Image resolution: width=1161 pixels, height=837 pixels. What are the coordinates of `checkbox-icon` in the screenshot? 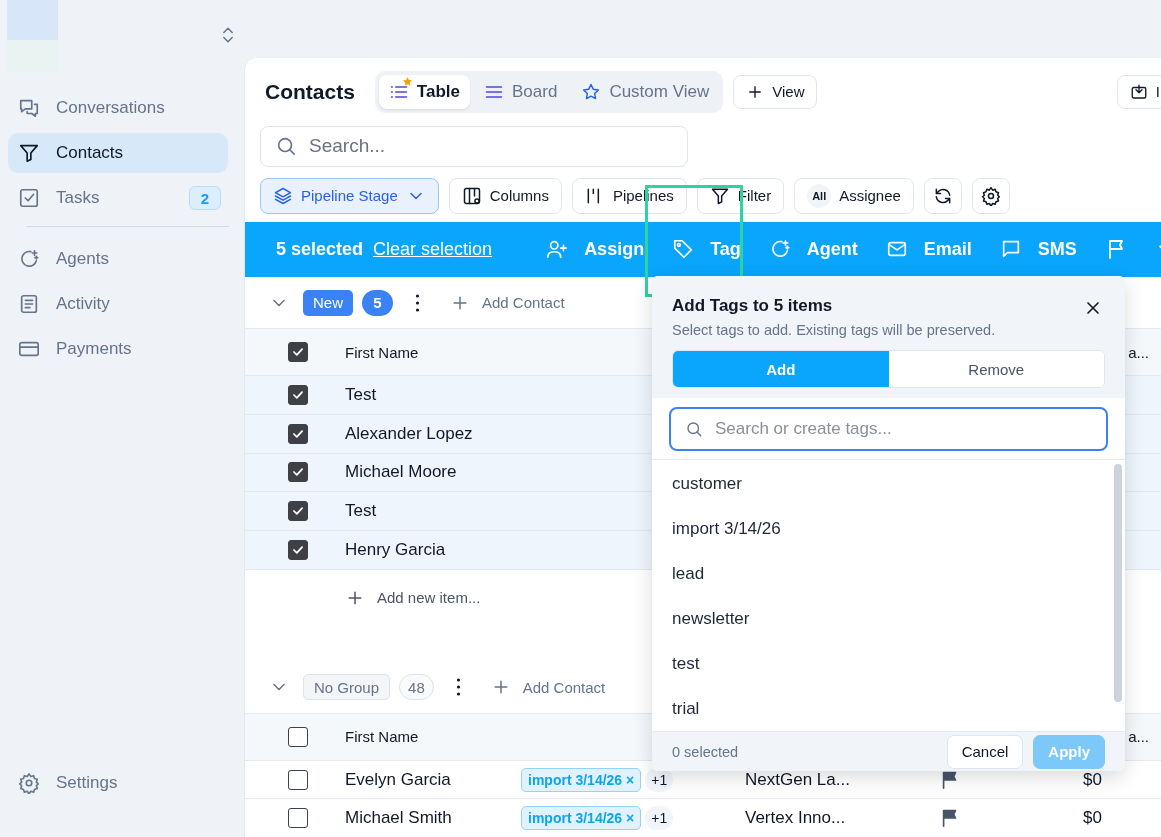 It's located at (29, 198).